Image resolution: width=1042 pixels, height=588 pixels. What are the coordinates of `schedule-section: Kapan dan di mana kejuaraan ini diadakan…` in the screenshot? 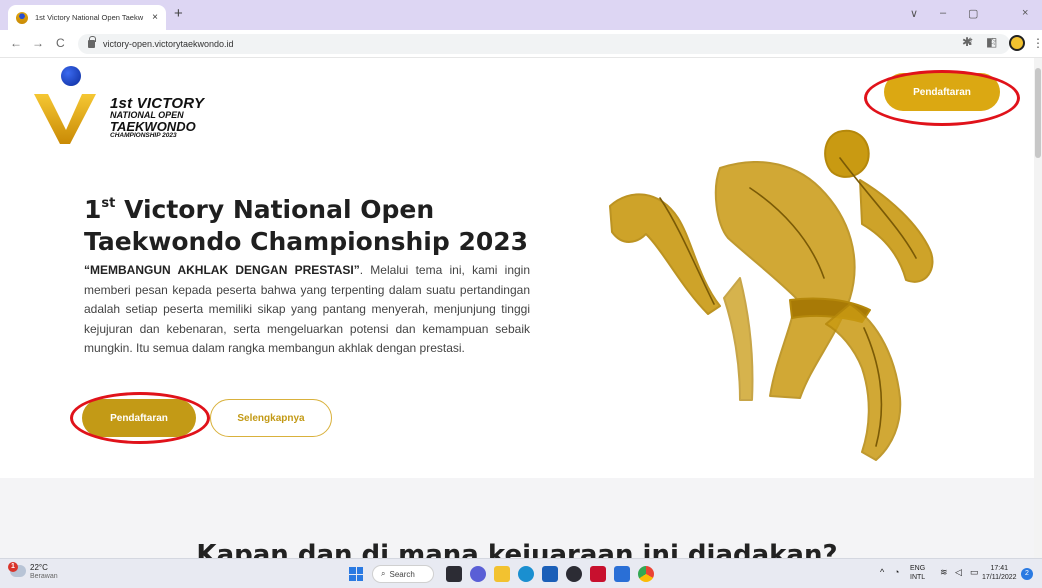 It's located at (517, 518).